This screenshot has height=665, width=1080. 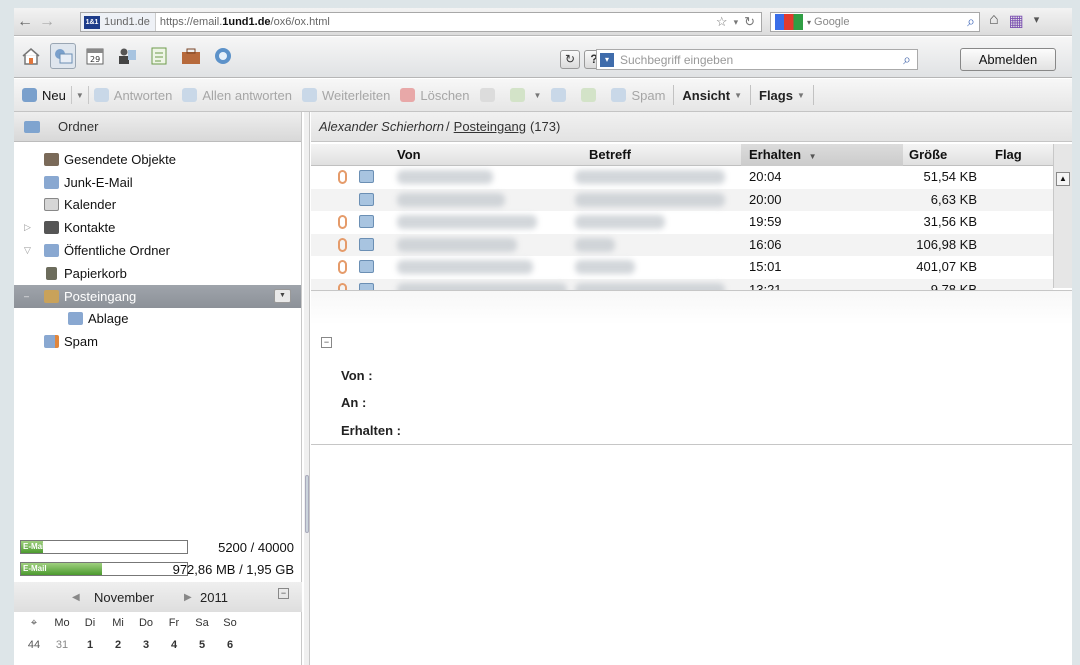 I want to click on view-menu: Ansicht ▼, so click(x=712, y=95).